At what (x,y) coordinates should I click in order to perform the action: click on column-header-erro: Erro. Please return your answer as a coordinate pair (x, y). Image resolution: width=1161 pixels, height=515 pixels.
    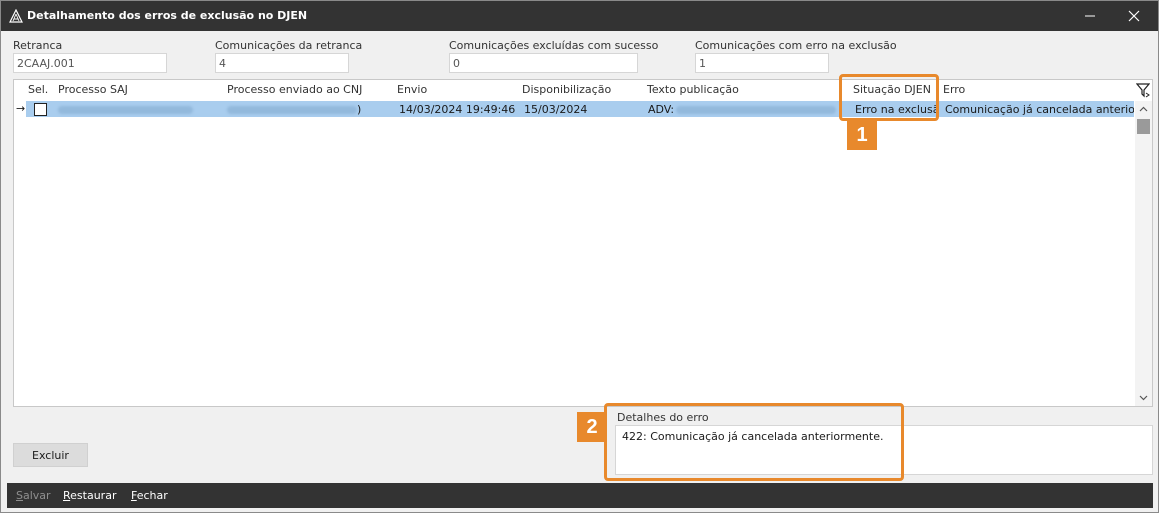
    Looking at the image, I should click on (954, 89).